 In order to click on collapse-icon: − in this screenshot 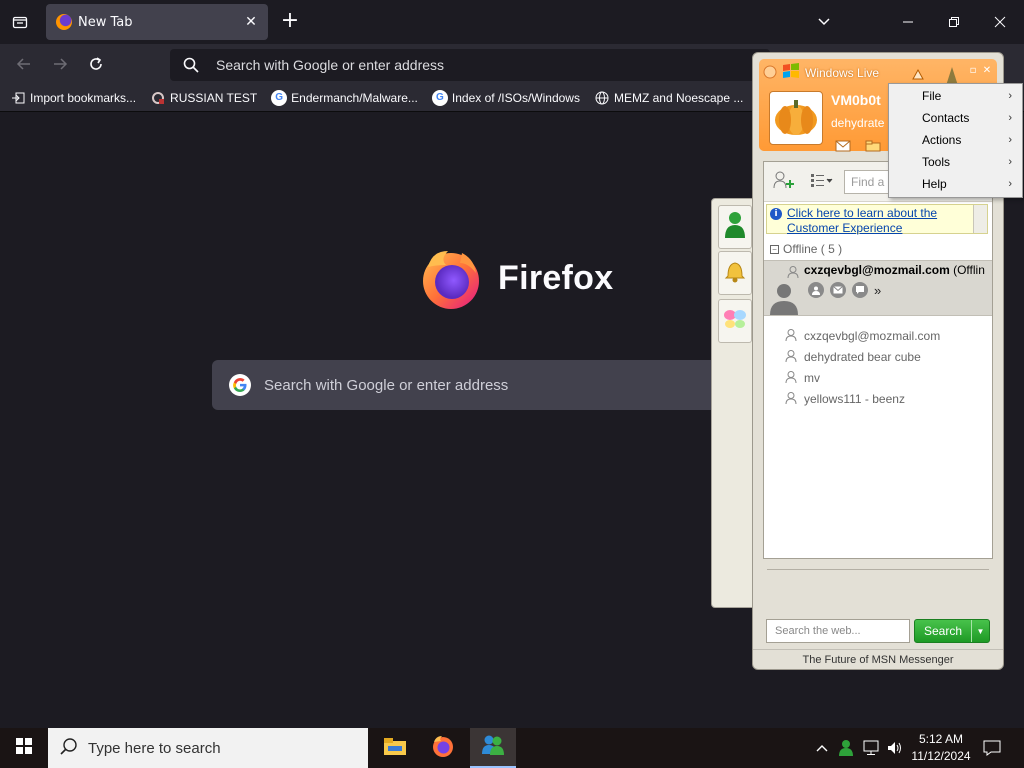, I will do `click(774, 249)`.